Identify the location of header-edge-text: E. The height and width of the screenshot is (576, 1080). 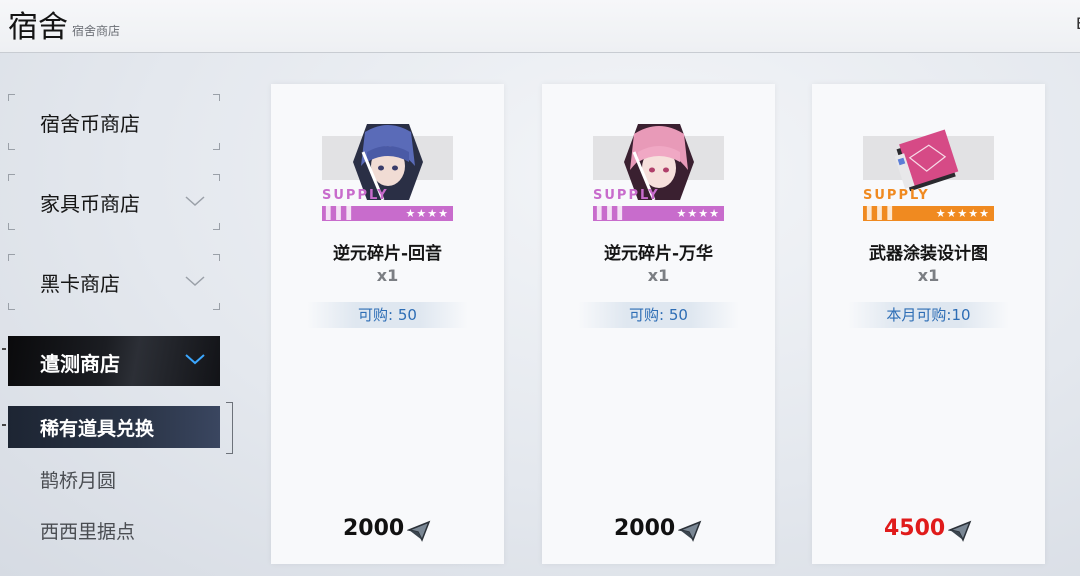
(1078, 23).